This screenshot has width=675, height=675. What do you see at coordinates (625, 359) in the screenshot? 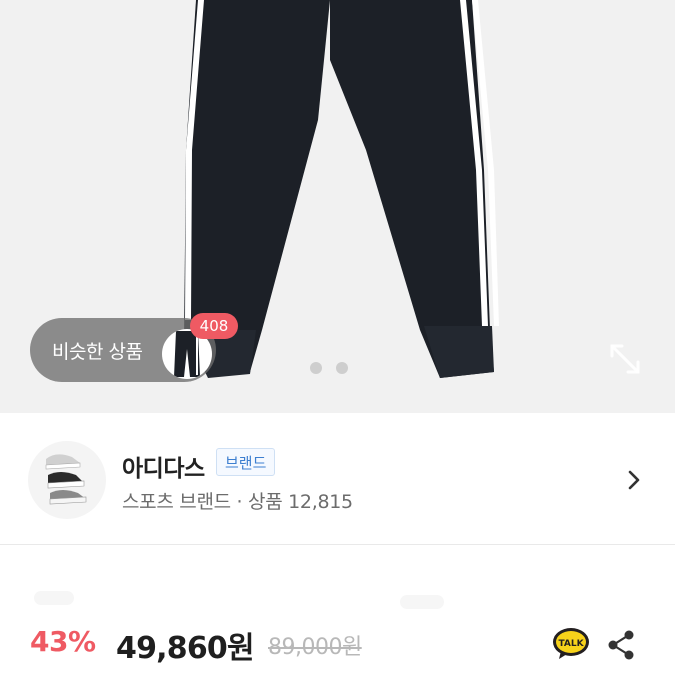
I see `expand-icon` at bounding box center [625, 359].